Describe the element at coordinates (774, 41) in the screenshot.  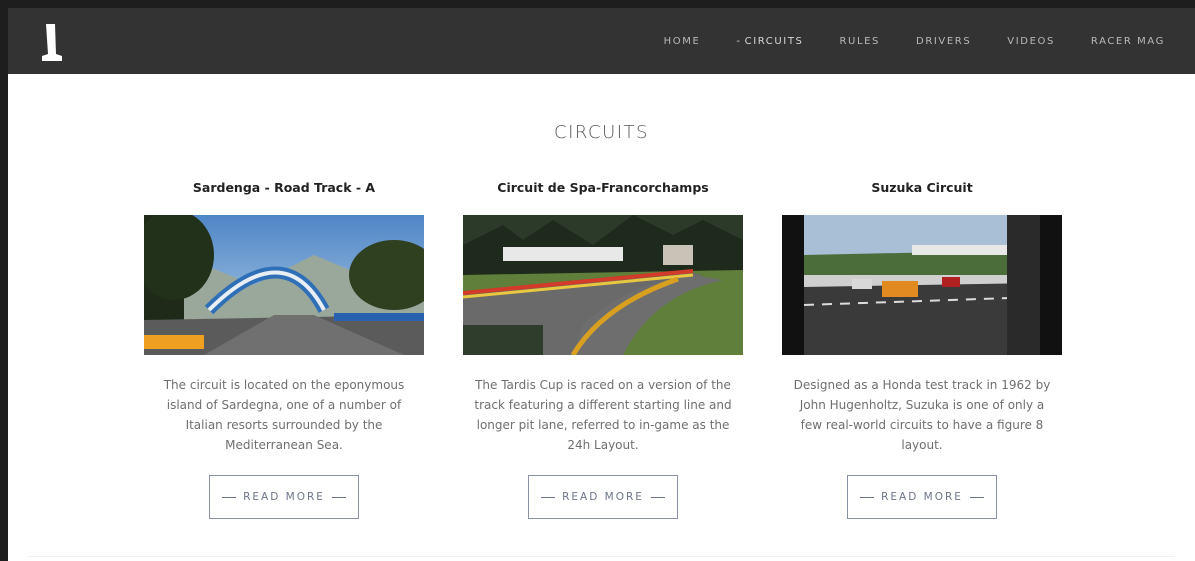
I see `nav-circuits-label: CIRCUITS` at that location.